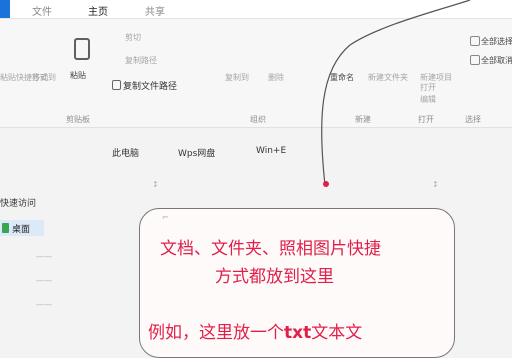 This screenshot has height=358, width=512. What do you see at coordinates (337, 333) in the screenshot?
I see `annotation-line-3-suffix: 文本文` at bounding box center [337, 333].